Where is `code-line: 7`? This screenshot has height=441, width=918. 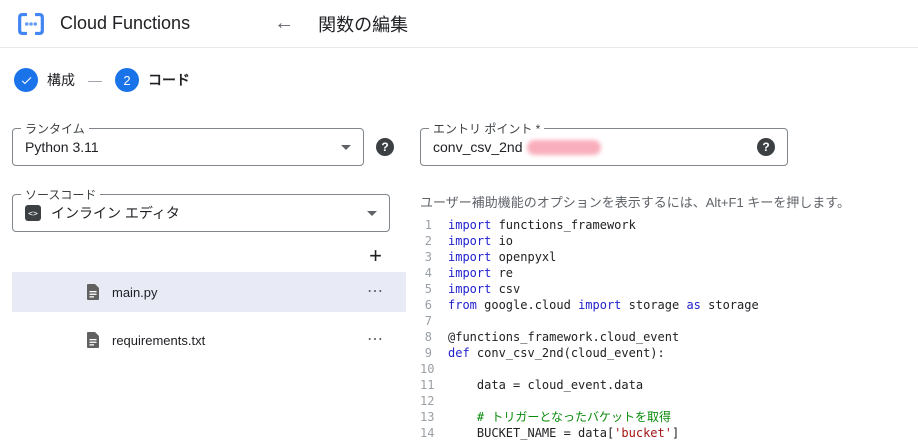
code-line: 7 is located at coordinates (669, 321).